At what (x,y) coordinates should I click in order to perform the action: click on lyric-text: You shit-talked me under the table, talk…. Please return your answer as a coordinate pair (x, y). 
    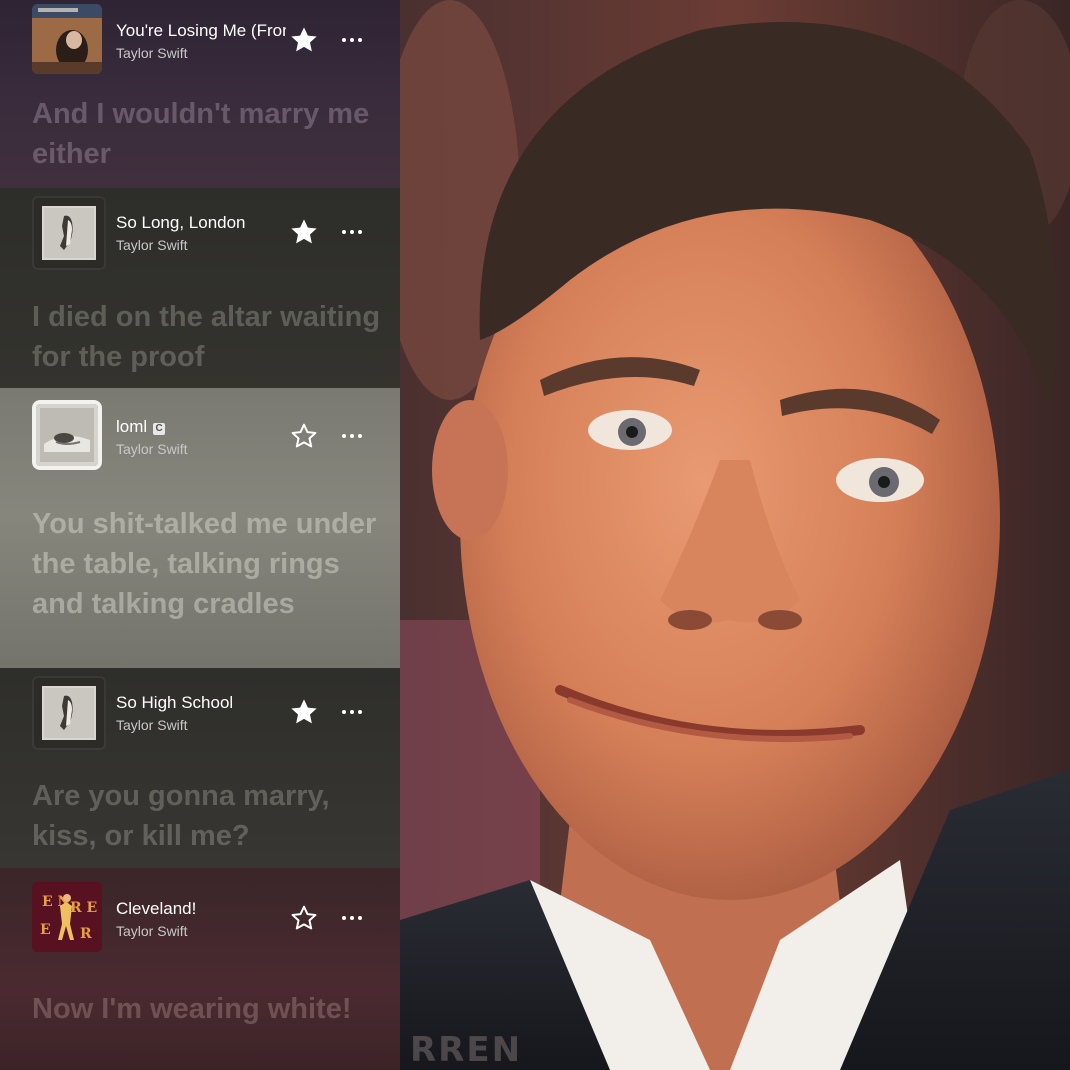
    Looking at the image, I should click on (204, 564).